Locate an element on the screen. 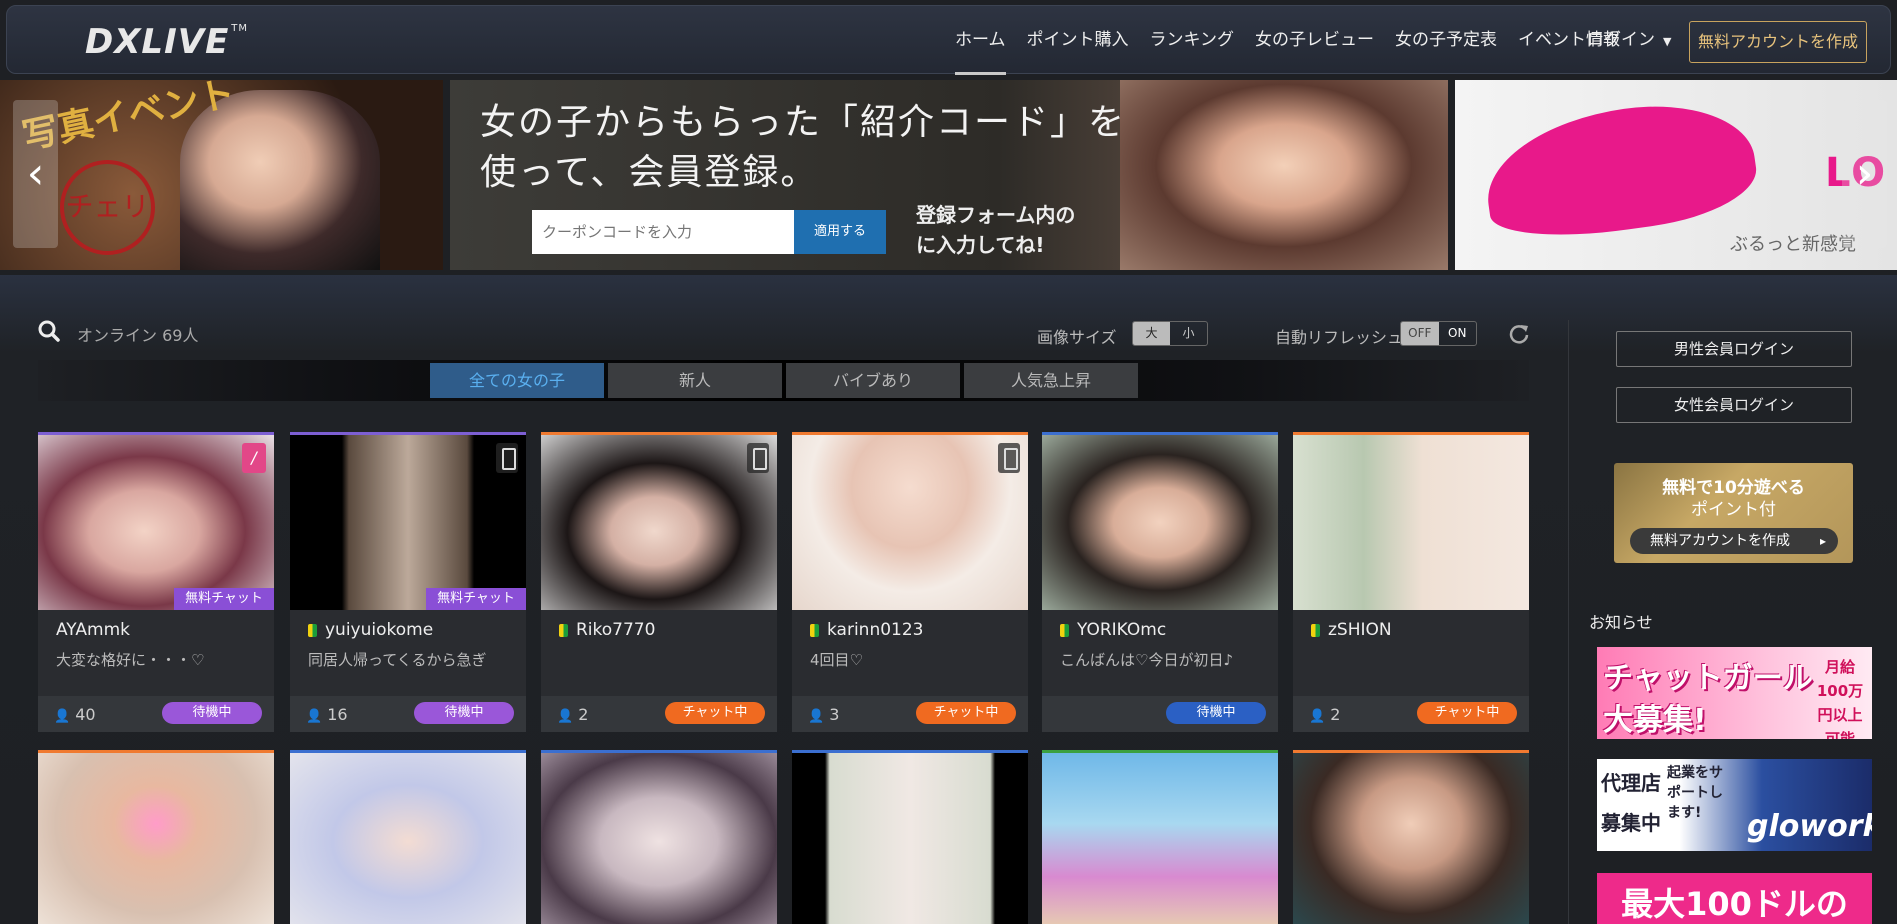 The height and width of the screenshot is (924, 1897). performer-card: / 無料チャット AYAmmk 大変な格好に・・・♡ 👤 40 待機中 is located at coordinates (156, 582).